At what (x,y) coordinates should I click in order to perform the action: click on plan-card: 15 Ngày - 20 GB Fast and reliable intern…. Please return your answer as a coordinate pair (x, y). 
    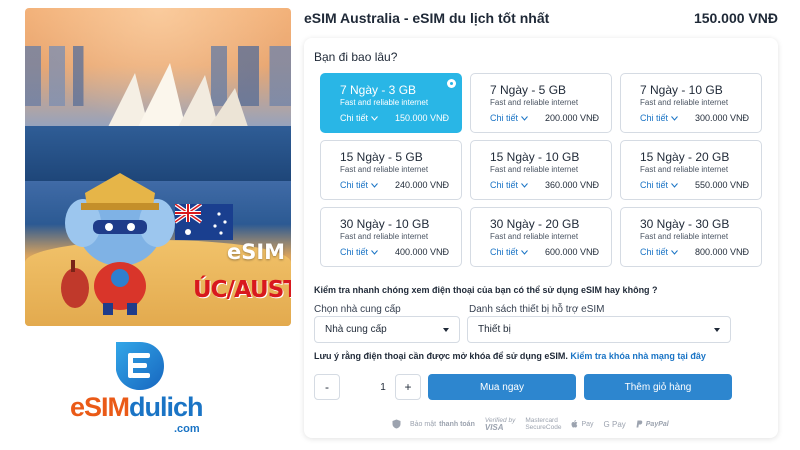
    Looking at the image, I should click on (691, 170).